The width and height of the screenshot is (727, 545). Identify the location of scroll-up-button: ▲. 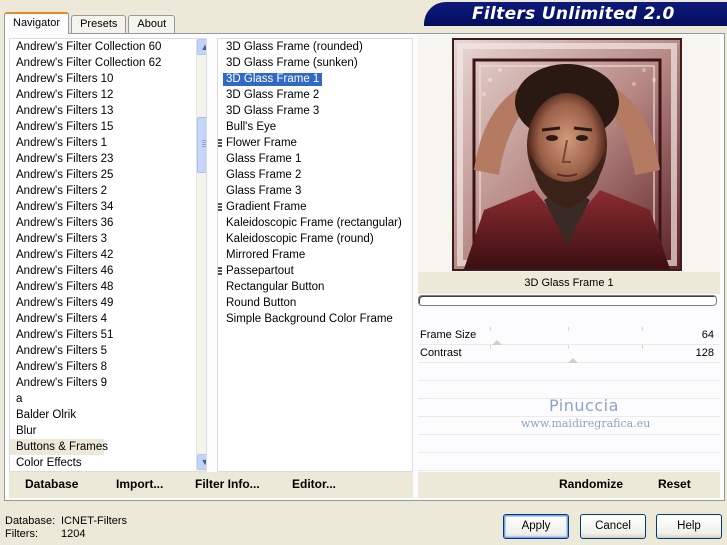
(201, 47).